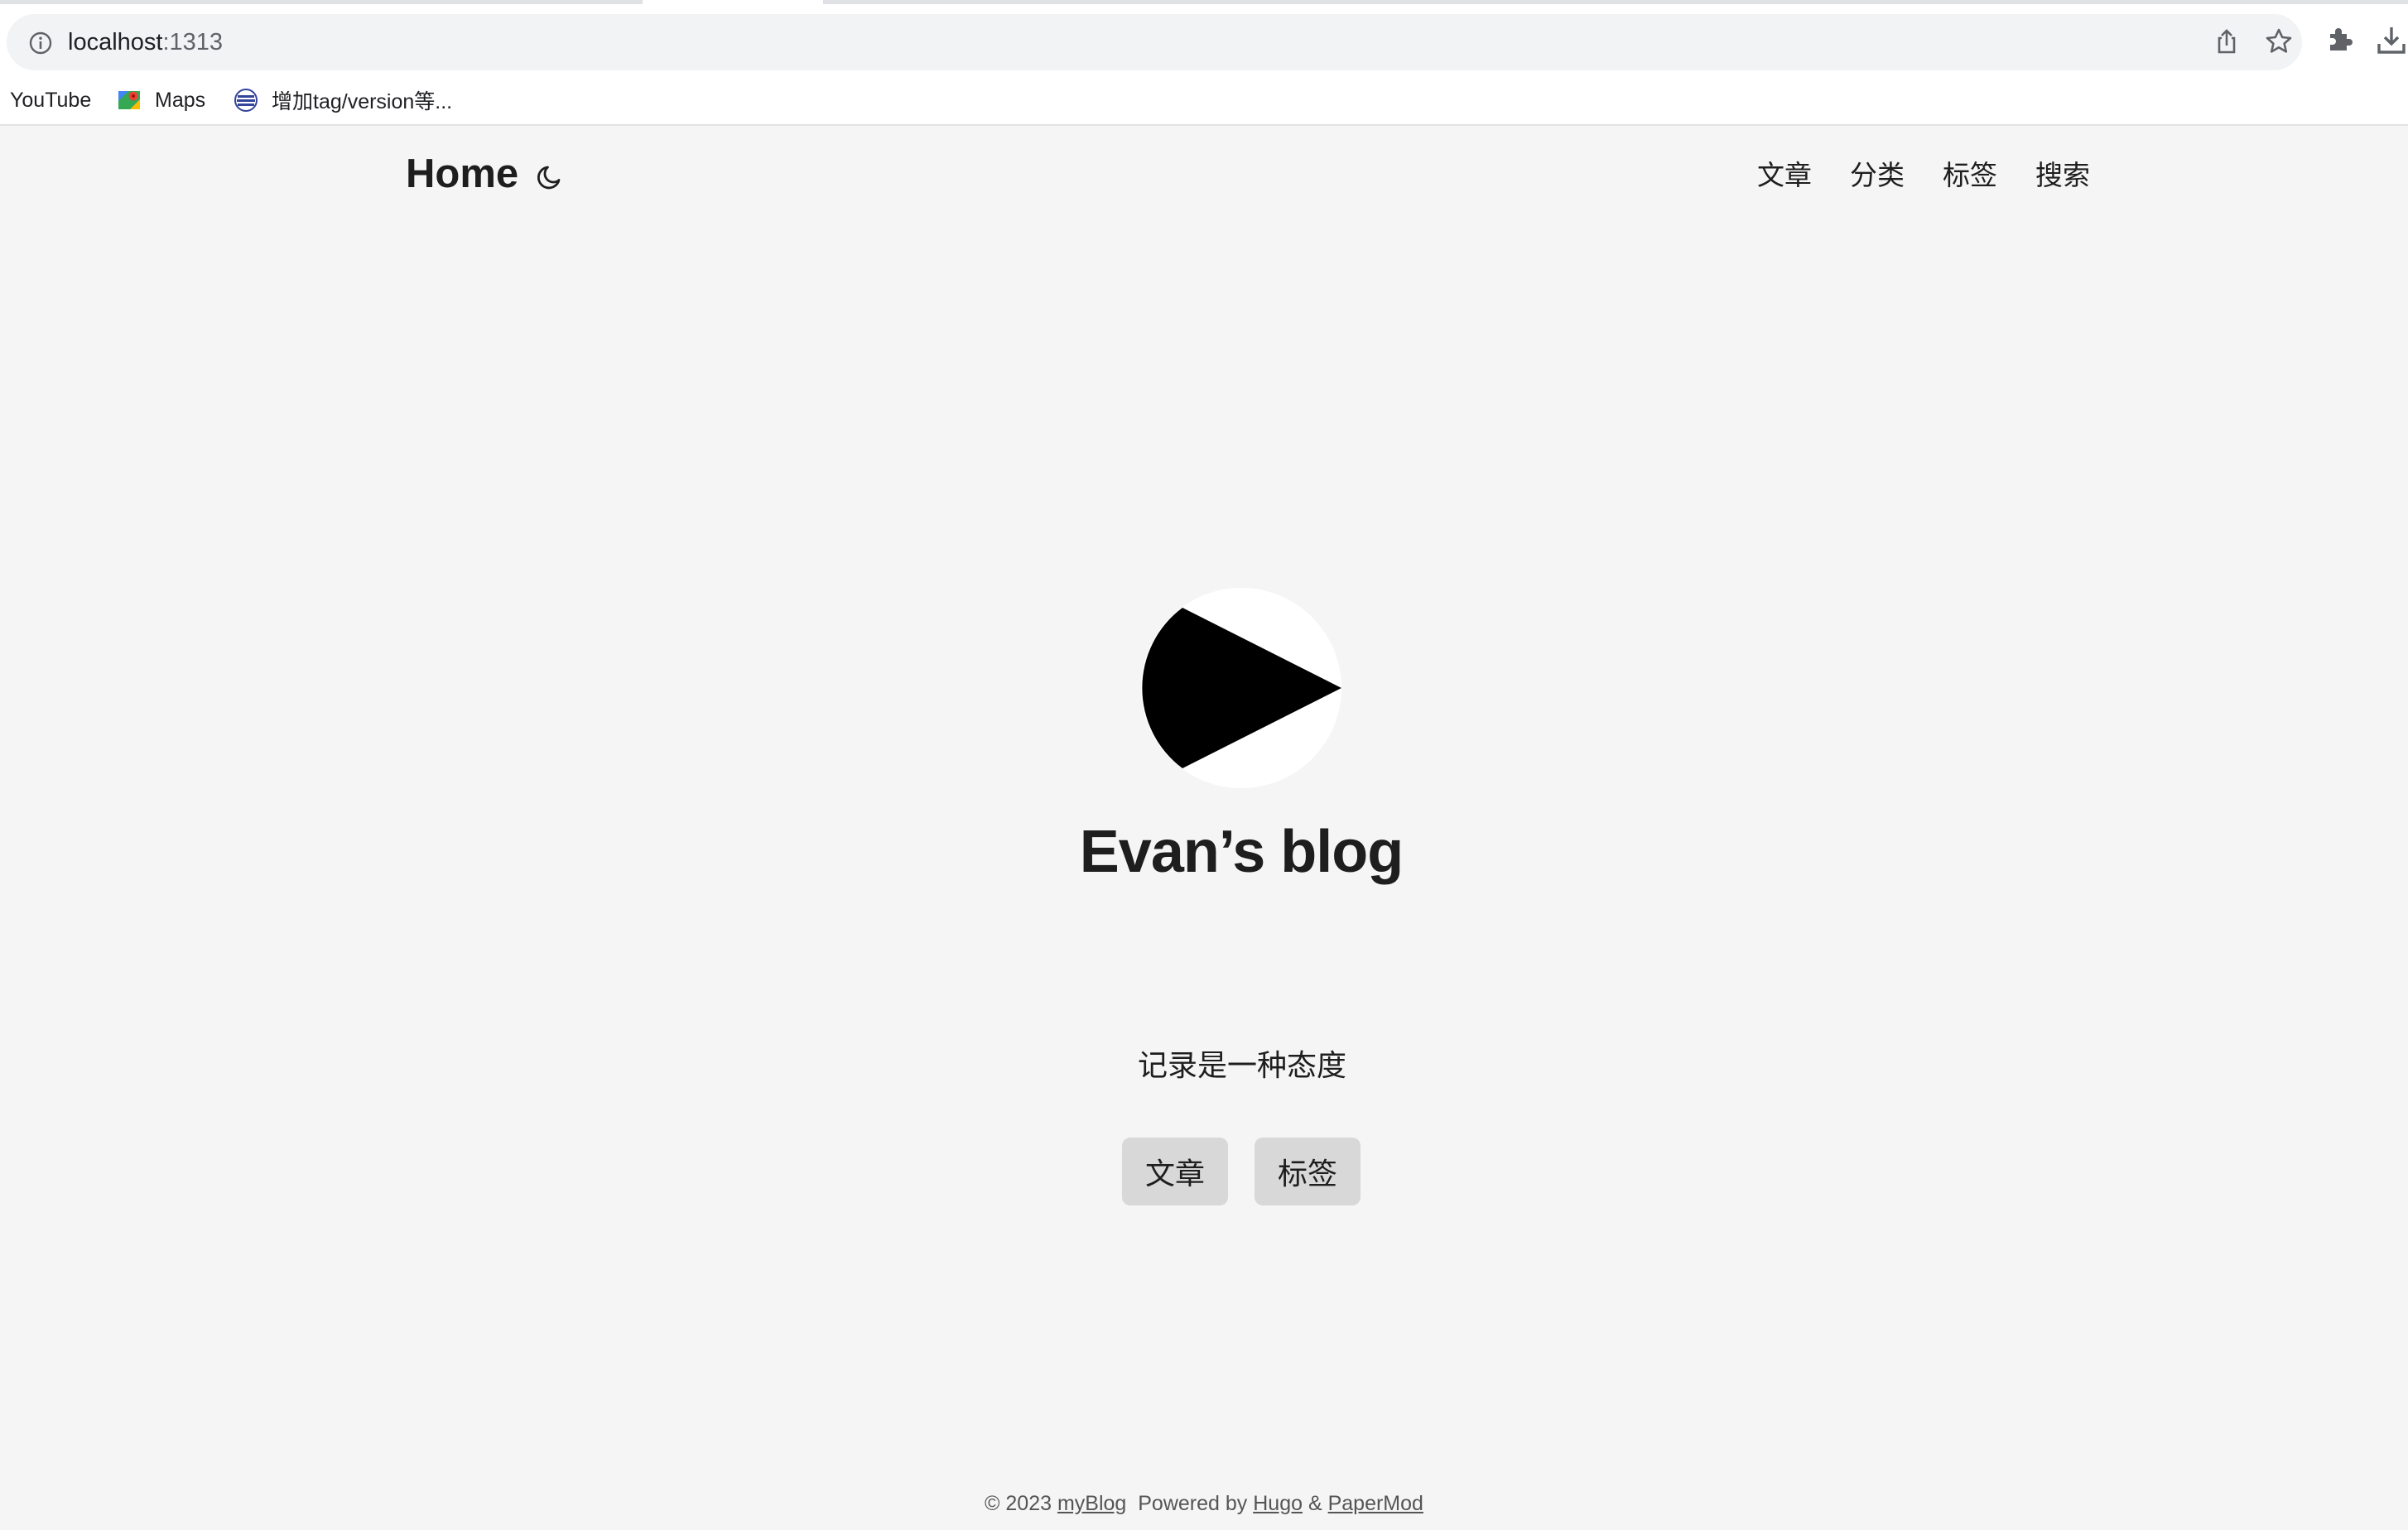  I want to click on info-icon, so click(41, 43).